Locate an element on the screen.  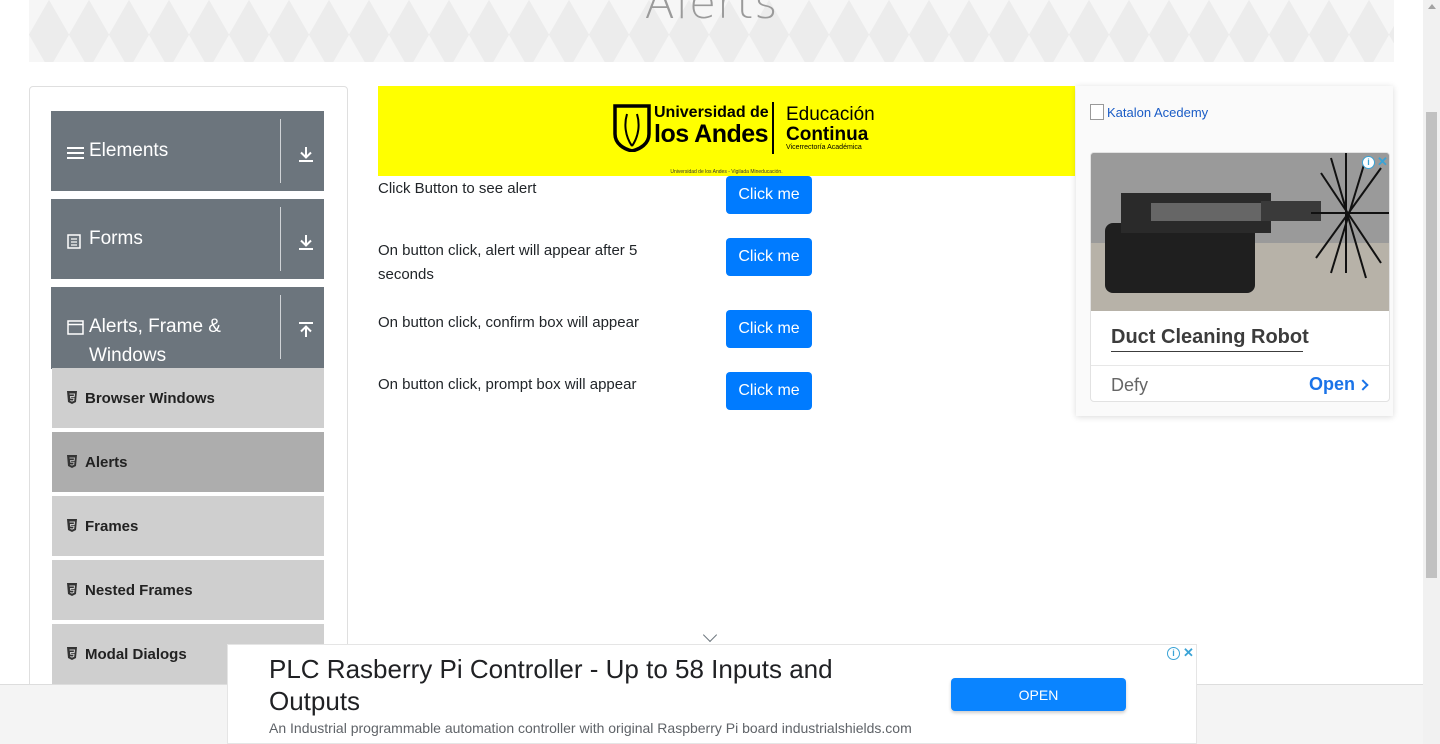
sidebar-item-frames: Frames is located at coordinates (188, 527).